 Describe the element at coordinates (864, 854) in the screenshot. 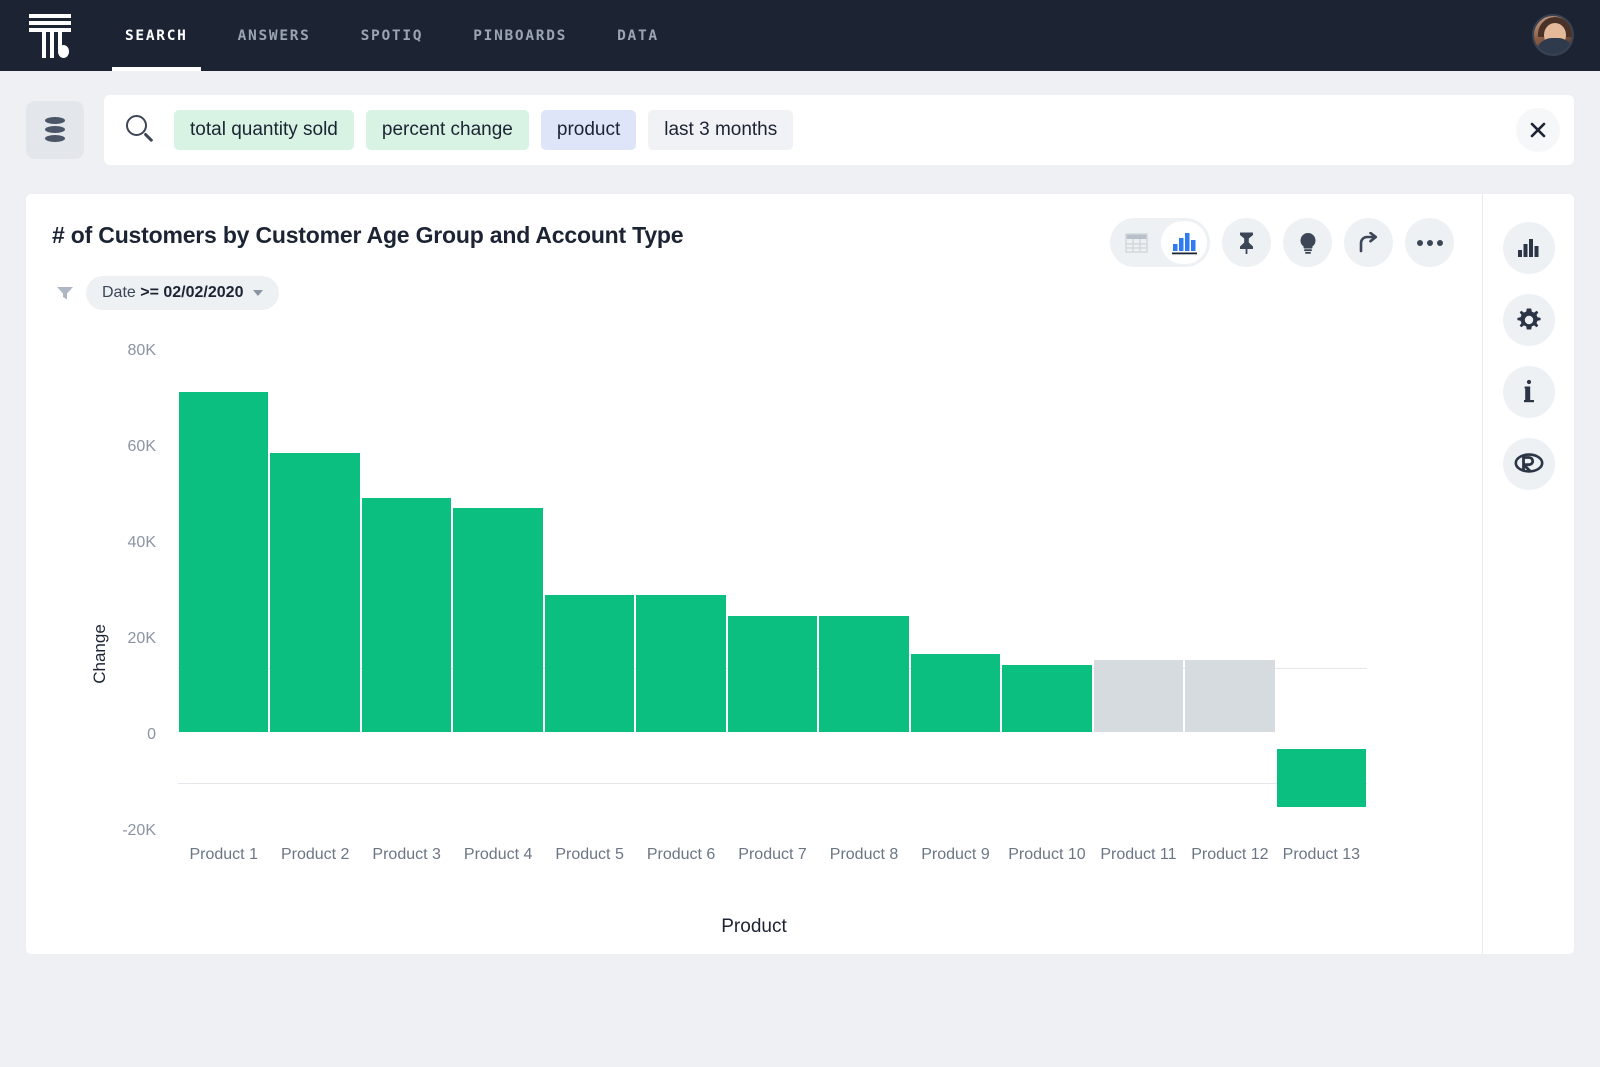

I see `x-tick-label: Product 8` at that location.